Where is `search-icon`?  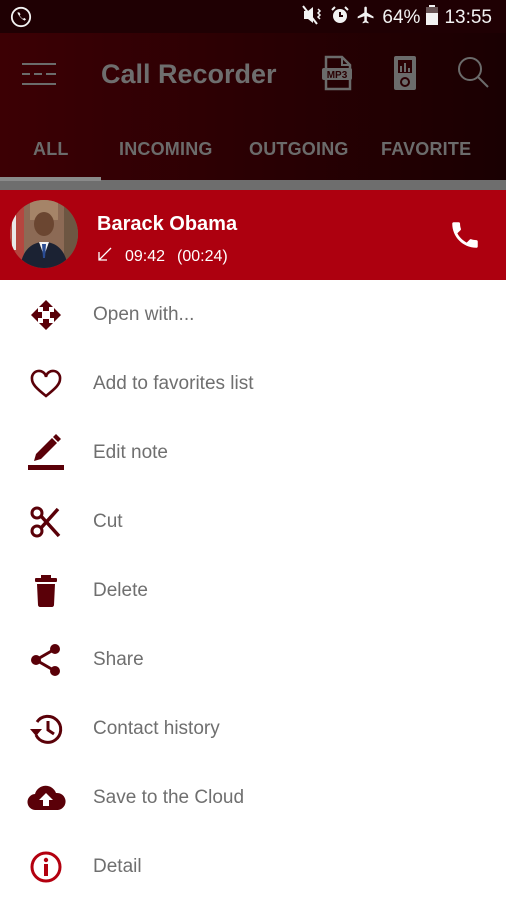
search-icon is located at coordinates (472, 73).